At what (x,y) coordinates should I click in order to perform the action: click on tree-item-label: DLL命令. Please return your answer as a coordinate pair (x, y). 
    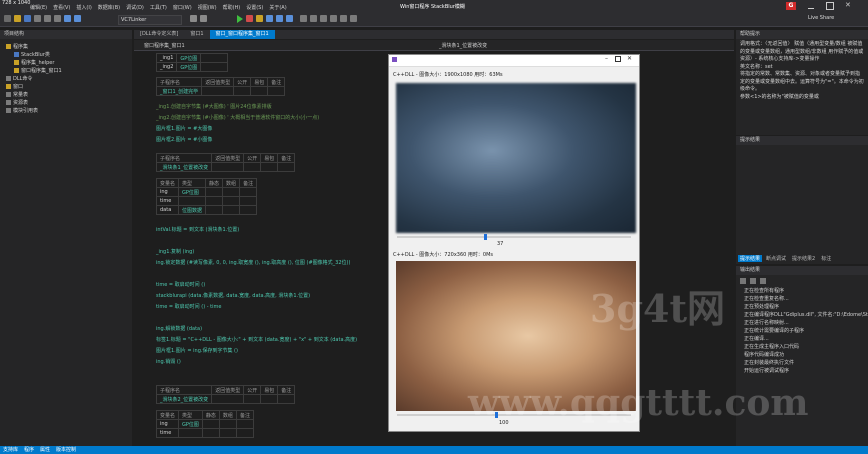
    Looking at the image, I should click on (23, 79).